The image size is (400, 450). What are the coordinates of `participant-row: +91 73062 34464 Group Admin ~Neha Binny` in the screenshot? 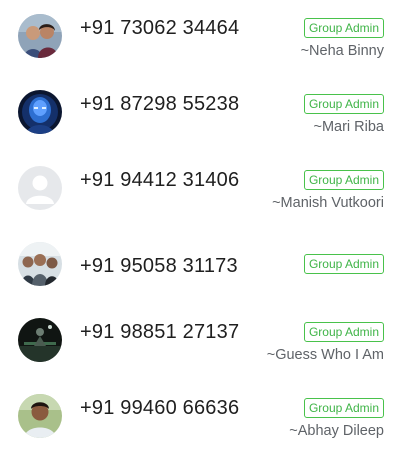 It's located at (200, 36).